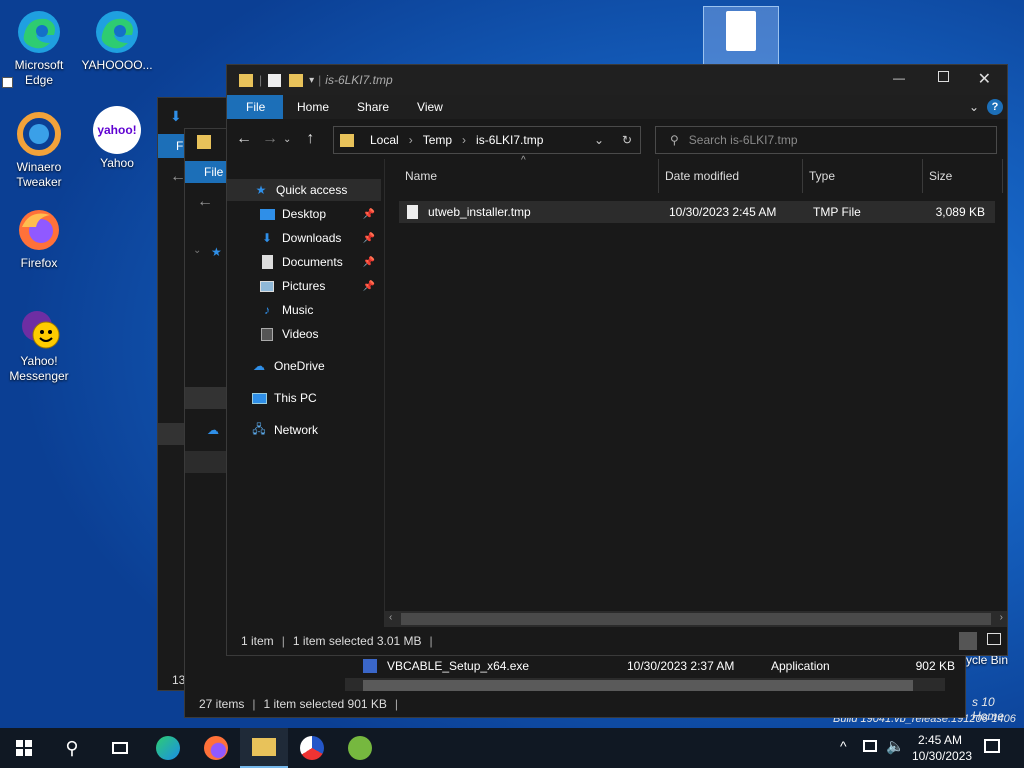 Image resolution: width=1024 pixels, height=768 pixels. Describe the element at coordinates (304, 190) in the screenshot. I see `nav-quick-access: ★ Quick access` at that location.